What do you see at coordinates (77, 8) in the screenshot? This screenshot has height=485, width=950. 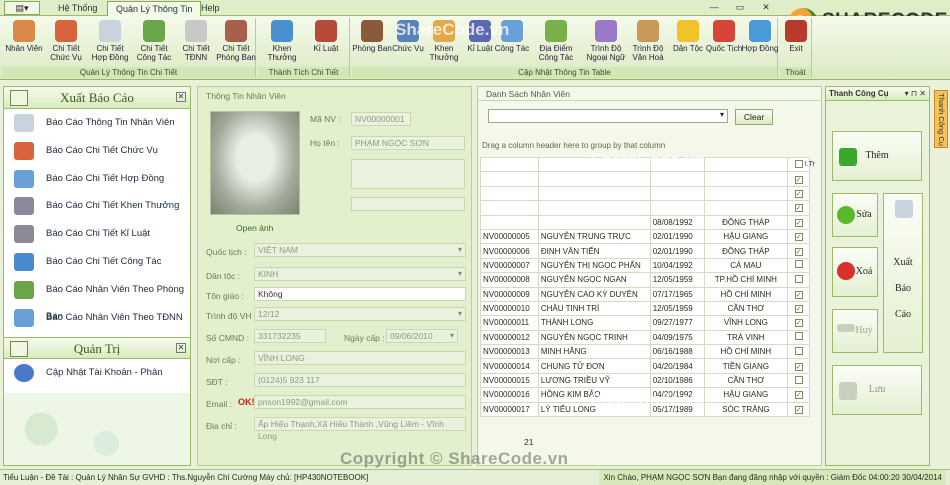 I see `tab-he-thong: Hệ Thống` at bounding box center [77, 8].